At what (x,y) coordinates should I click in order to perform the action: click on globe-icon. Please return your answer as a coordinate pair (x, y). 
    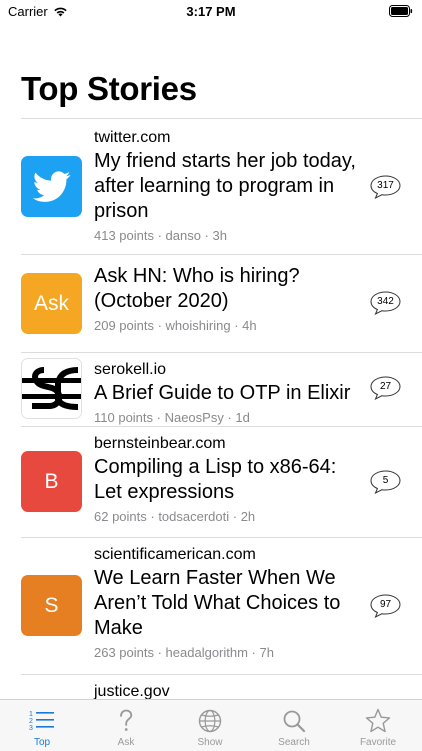
    Looking at the image, I should click on (210, 721).